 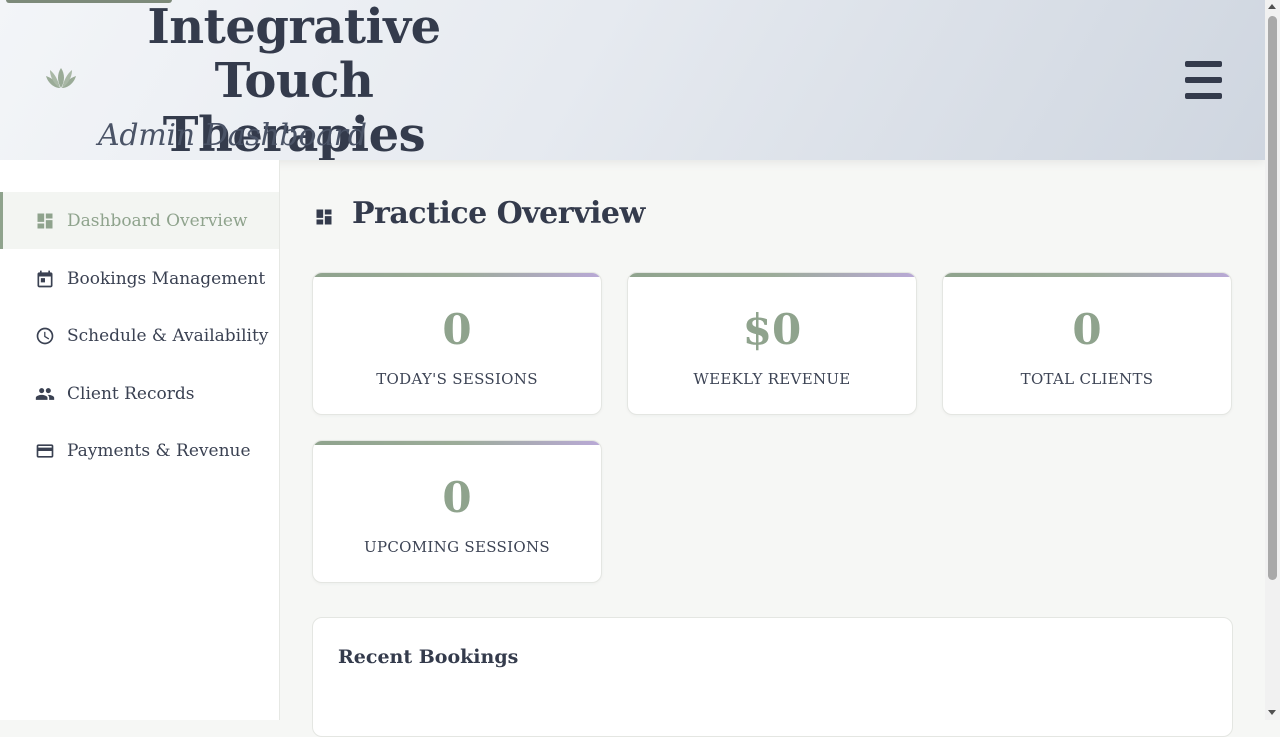 What do you see at coordinates (131, 393) in the screenshot?
I see `sidebar-item-label: Client Records` at bounding box center [131, 393].